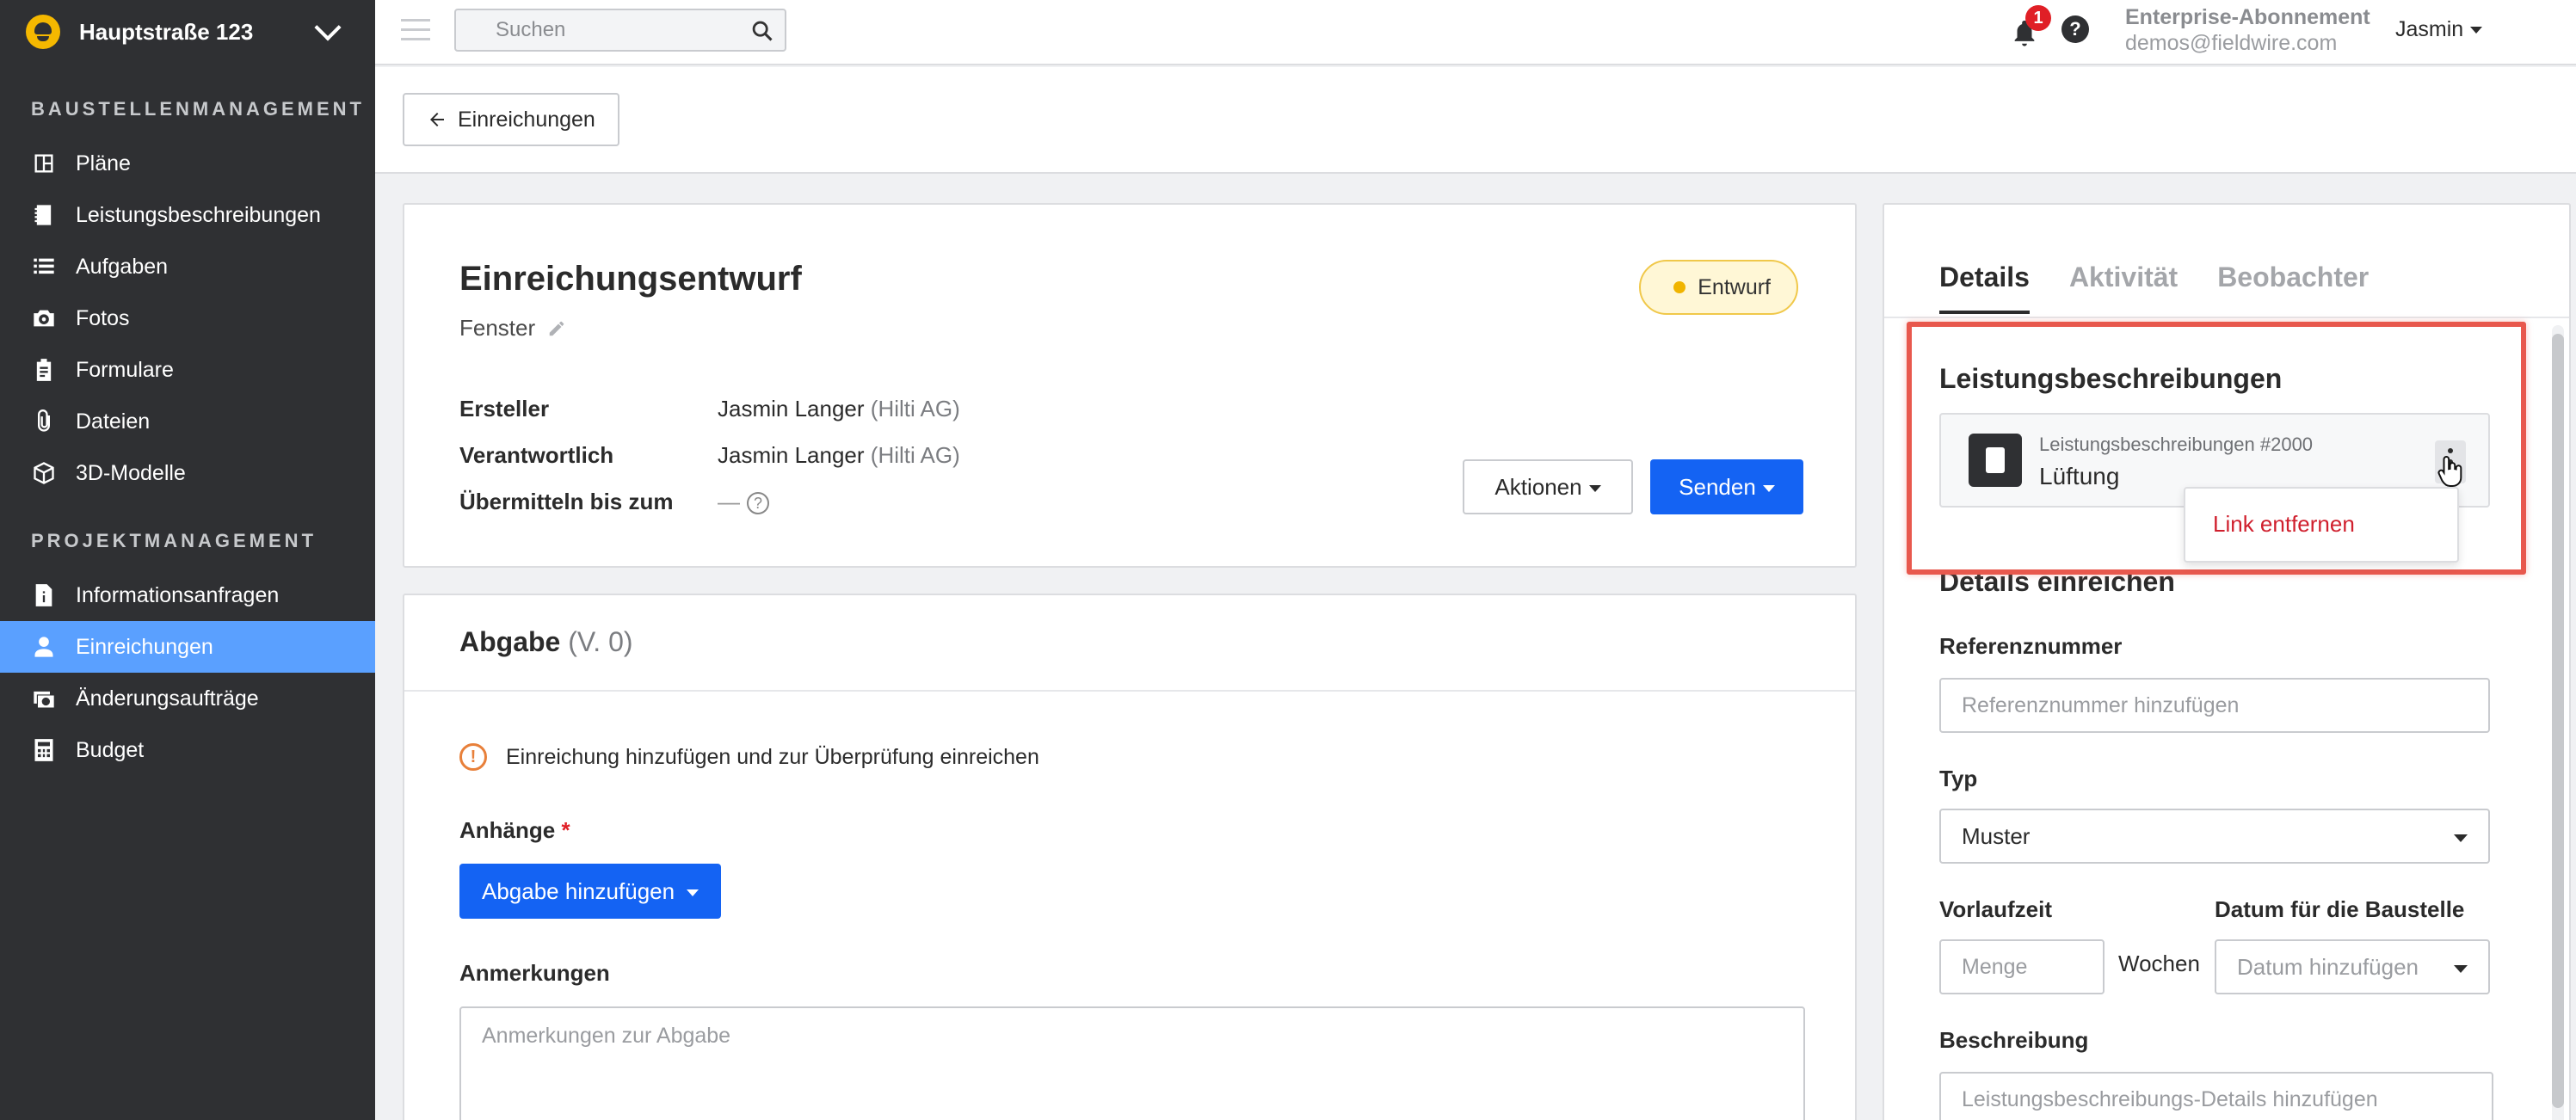 The image size is (2576, 1120). I want to click on site-date-picker: Datum hinzufügen, so click(2352, 967).